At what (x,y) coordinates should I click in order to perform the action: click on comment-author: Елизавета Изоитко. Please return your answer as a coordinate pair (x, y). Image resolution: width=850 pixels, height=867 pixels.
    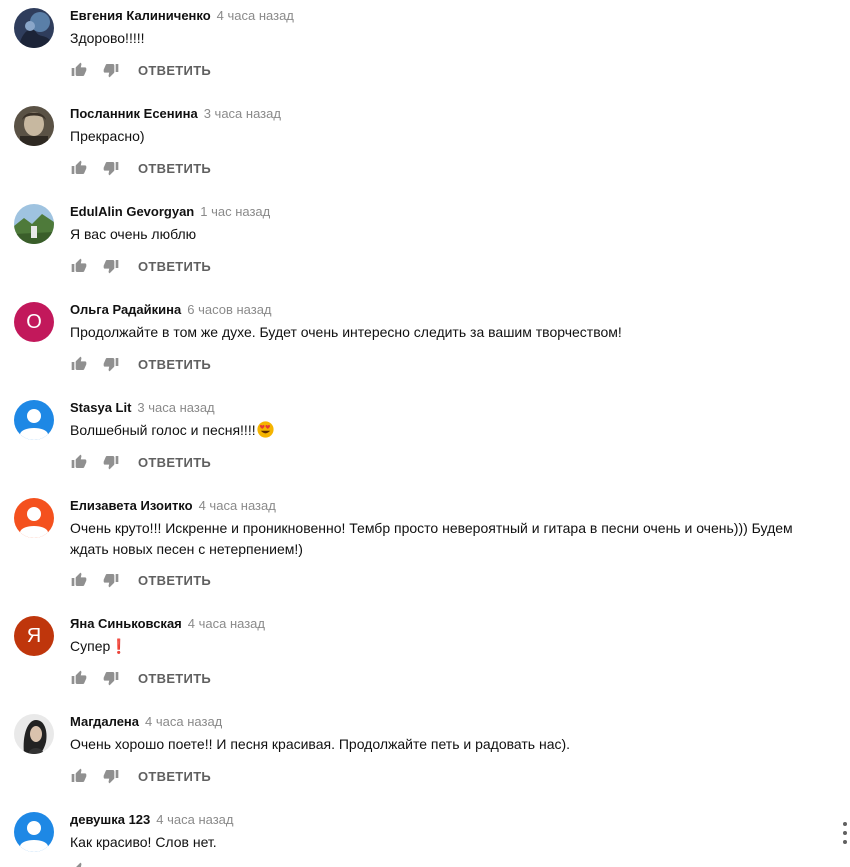
    Looking at the image, I should click on (131, 505).